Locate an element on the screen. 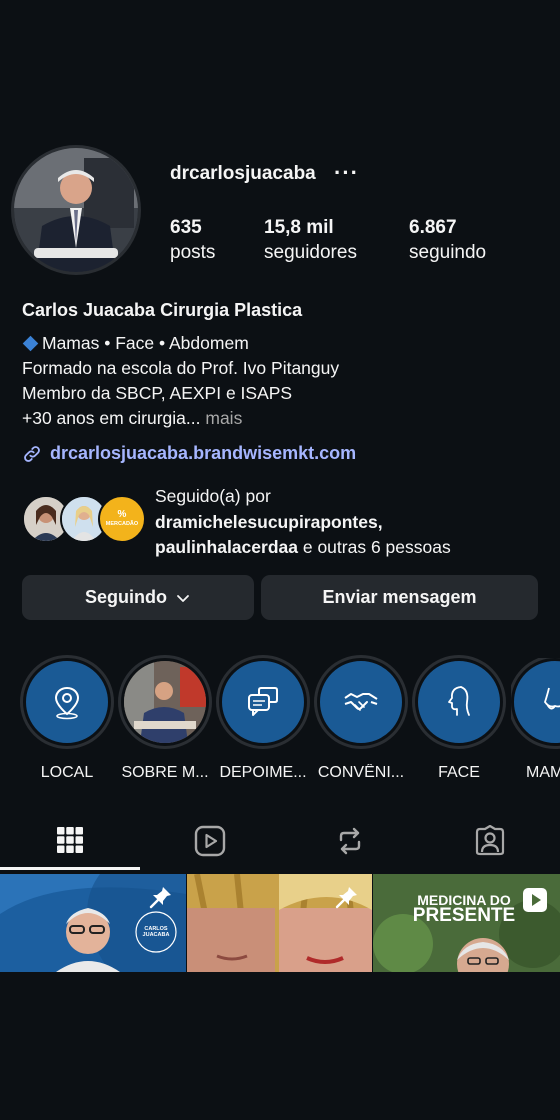 The image size is (560, 1120). profile-link: drcarlosjuacaba.brandwisemkt.com is located at coordinates (189, 453).